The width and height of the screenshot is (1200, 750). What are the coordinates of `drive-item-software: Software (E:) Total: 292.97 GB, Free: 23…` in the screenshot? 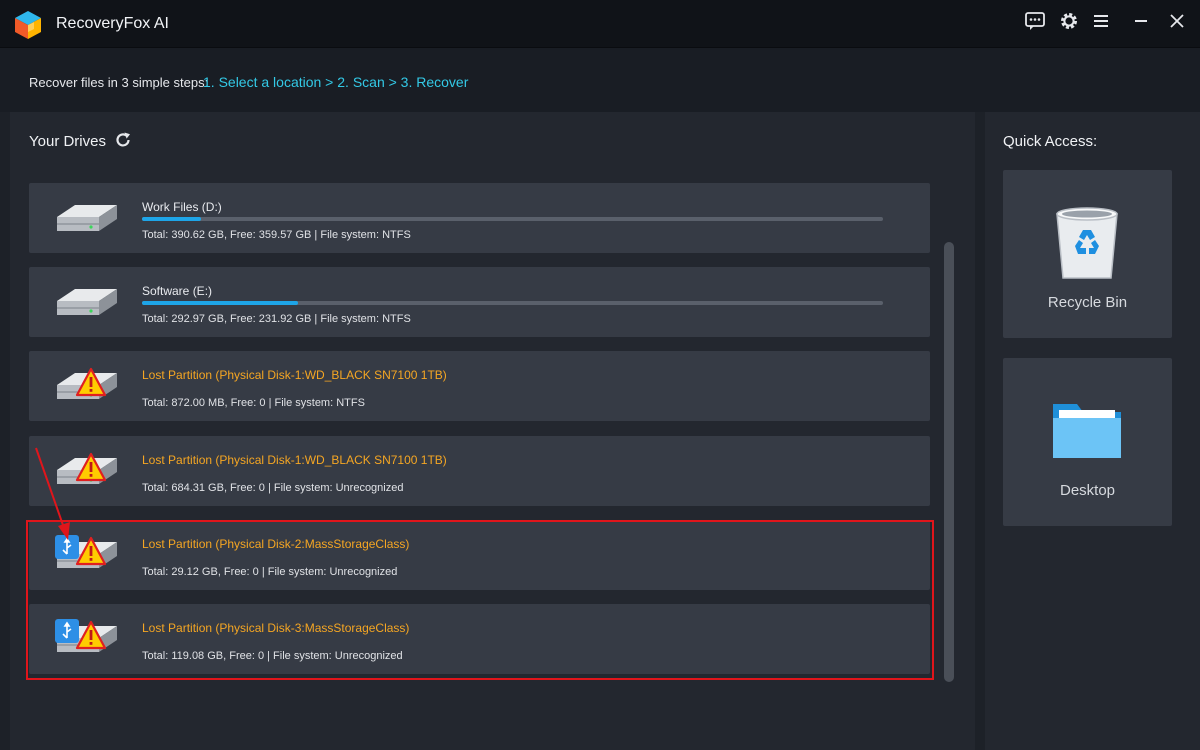 It's located at (479, 302).